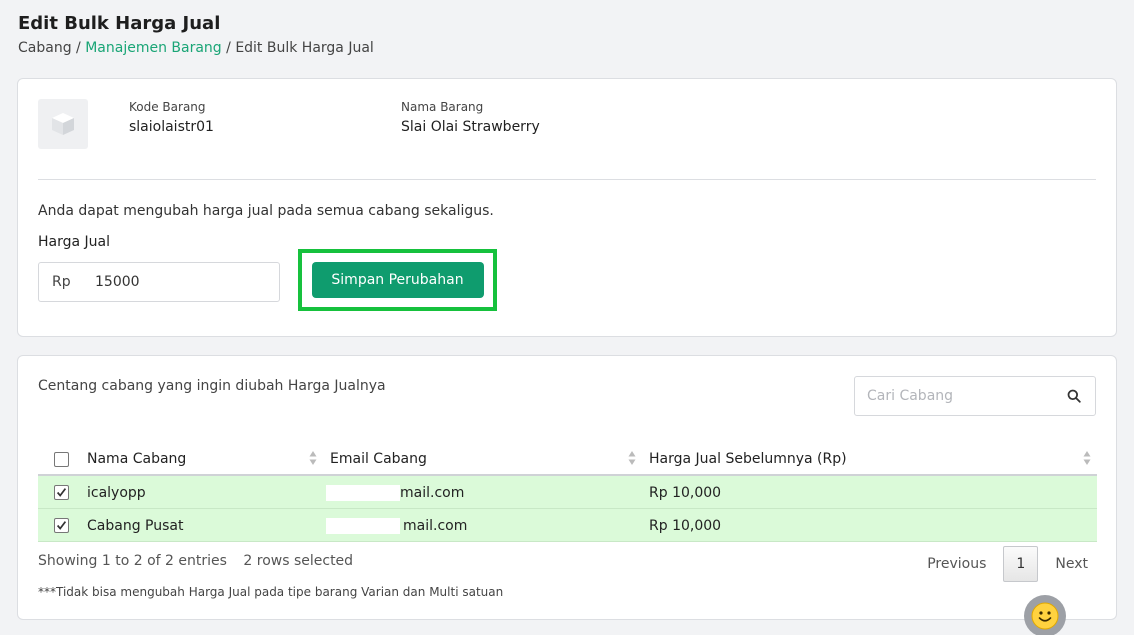 This screenshot has height=635, width=1134. I want to click on product-name-value: Slai Olai Strawberry, so click(470, 127).